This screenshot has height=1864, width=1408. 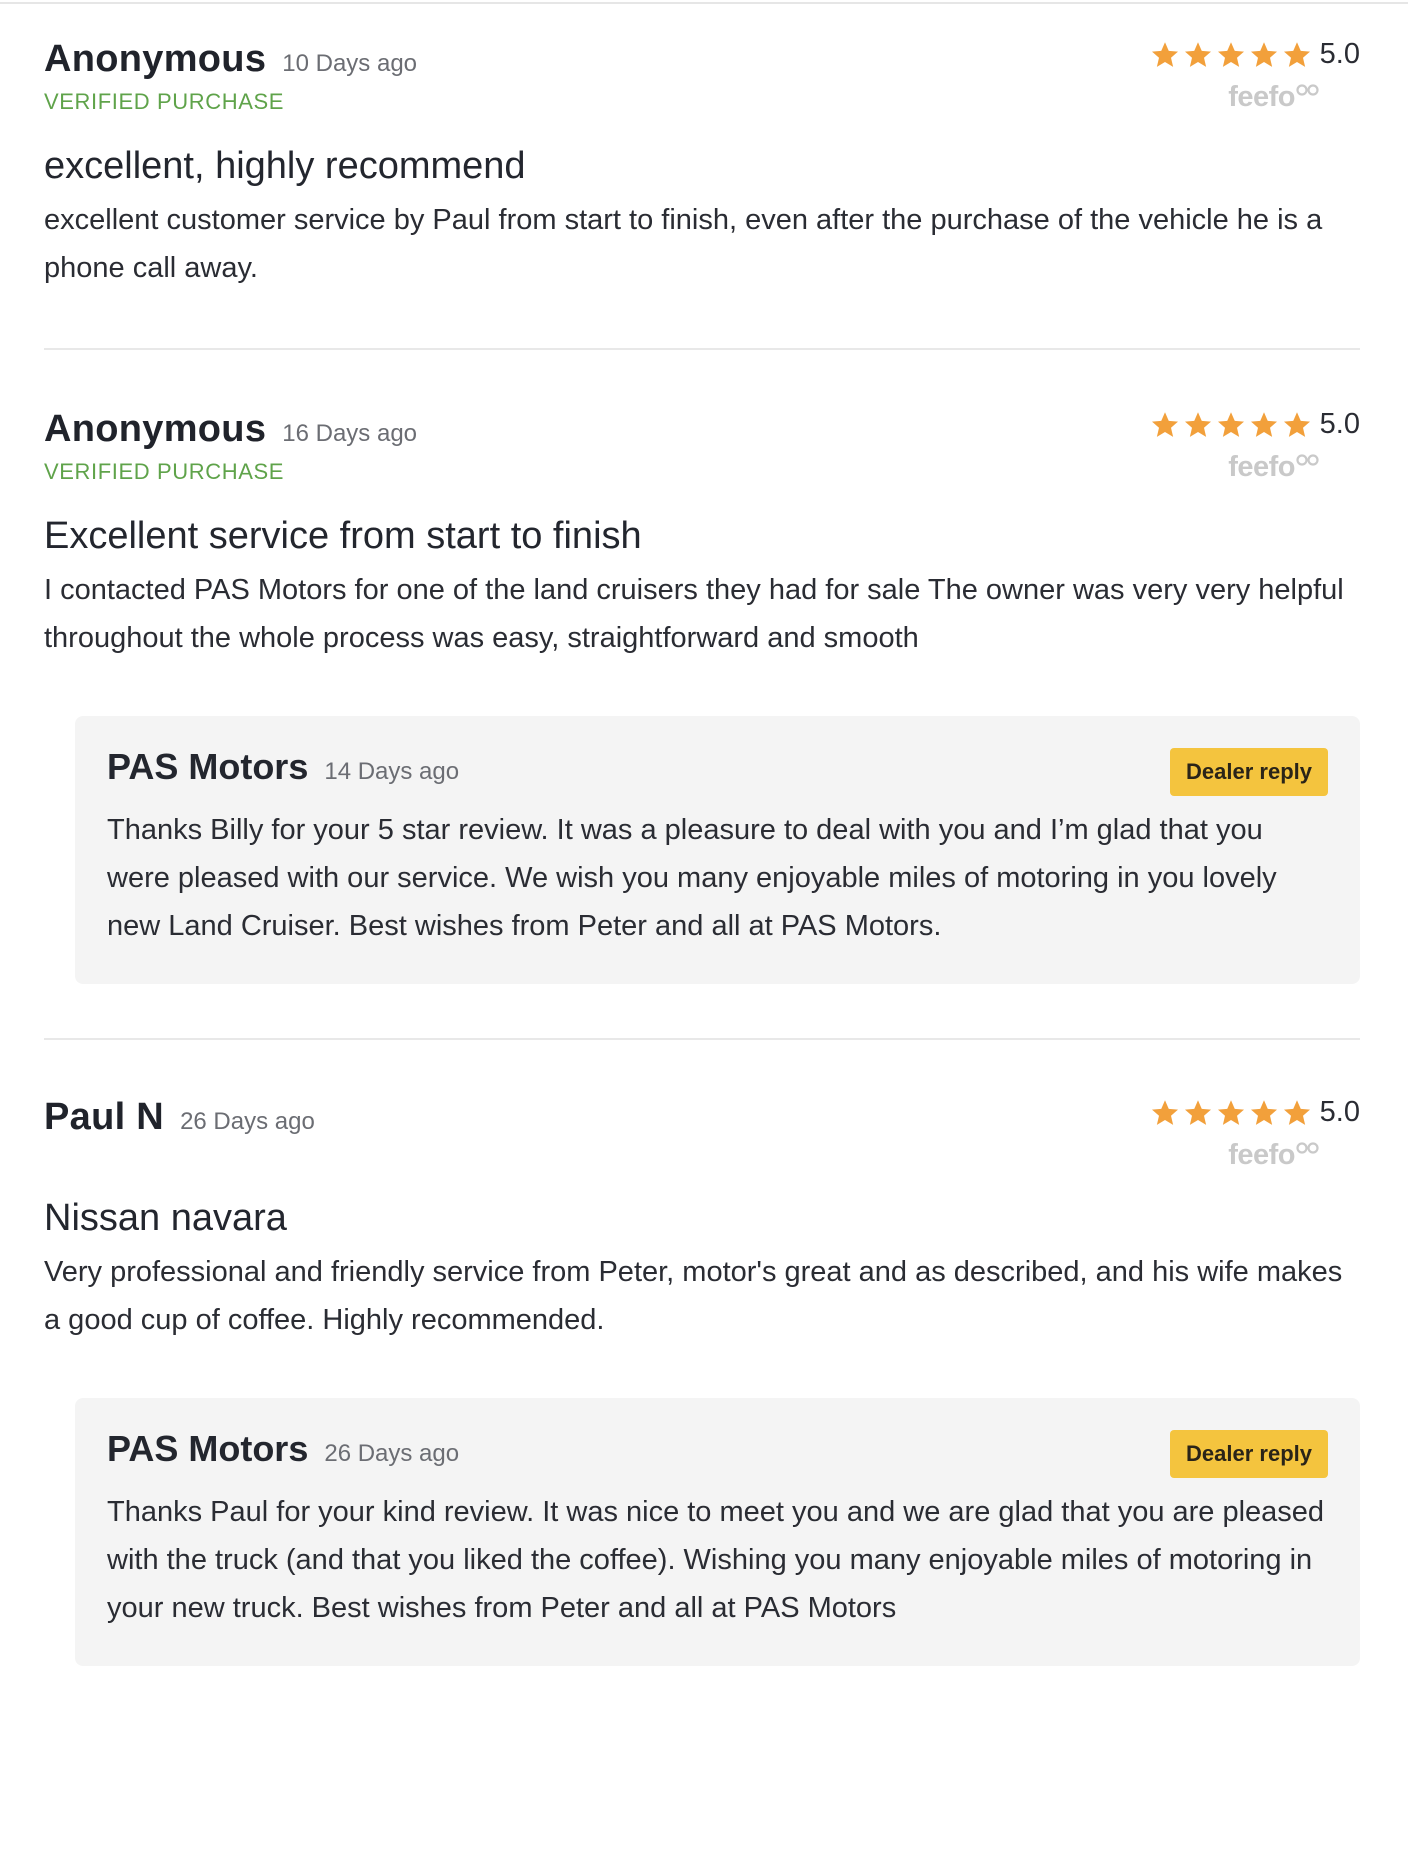 What do you see at coordinates (350, 63) in the screenshot?
I see `review-date: 10 Days ago` at bounding box center [350, 63].